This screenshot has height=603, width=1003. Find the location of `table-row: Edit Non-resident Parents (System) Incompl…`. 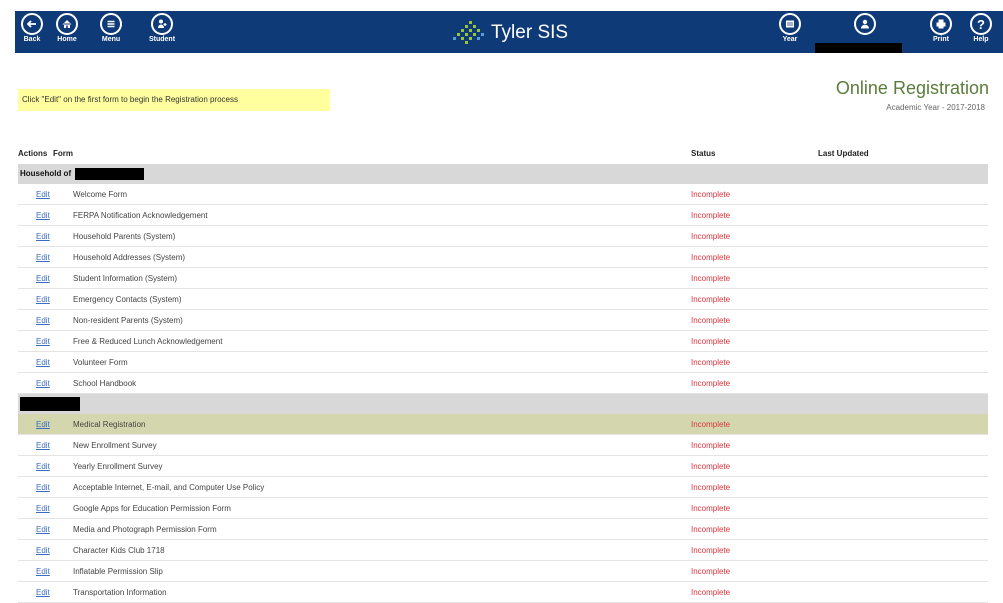

table-row: Edit Non-resident Parents (System) Incompl… is located at coordinates (503, 320).